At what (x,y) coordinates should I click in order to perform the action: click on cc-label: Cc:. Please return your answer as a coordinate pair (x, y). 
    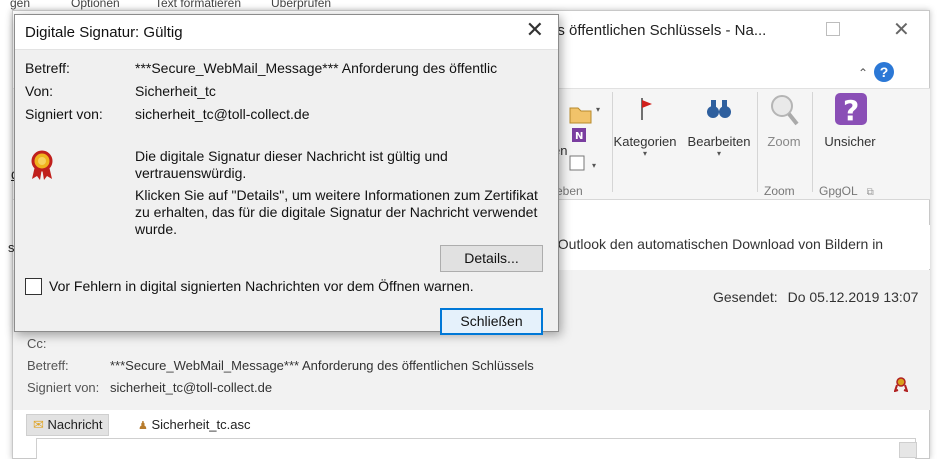
    Looking at the image, I should click on (37, 343).